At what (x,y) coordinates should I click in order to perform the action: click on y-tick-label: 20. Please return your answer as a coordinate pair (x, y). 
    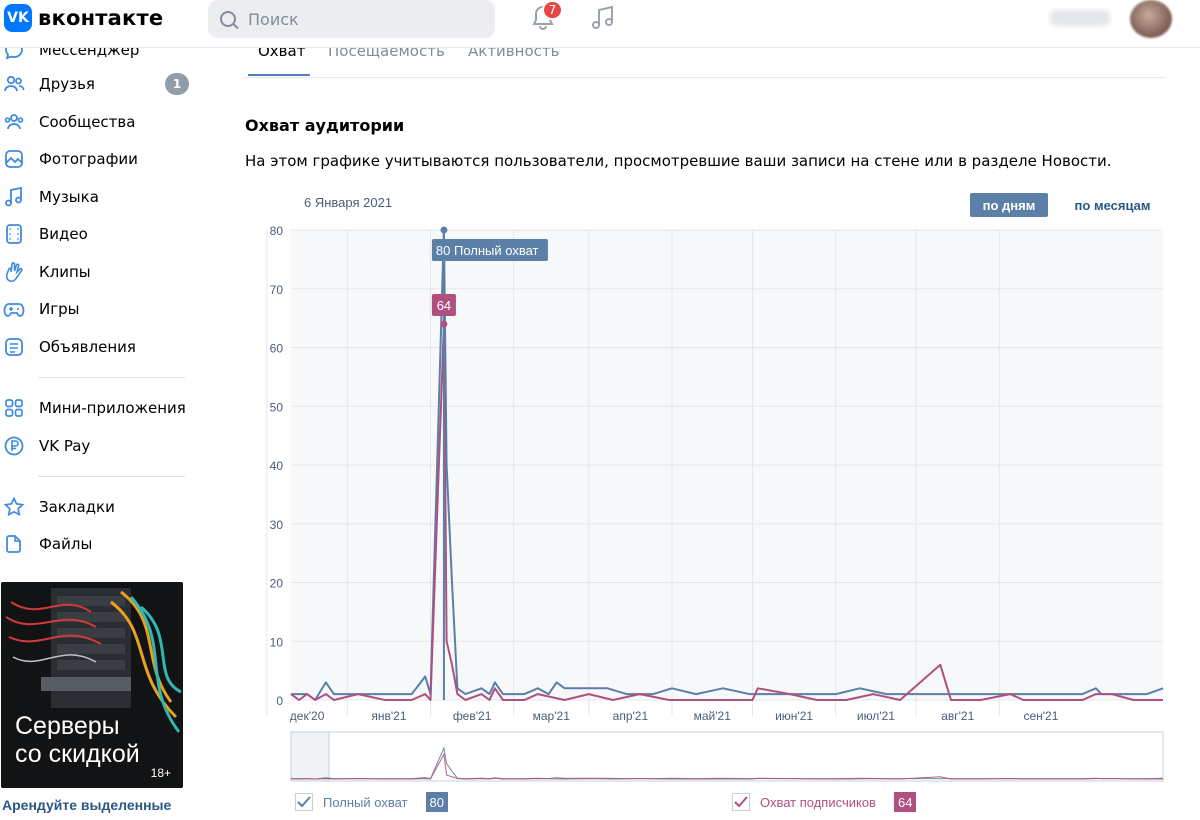
    Looking at the image, I should click on (277, 584).